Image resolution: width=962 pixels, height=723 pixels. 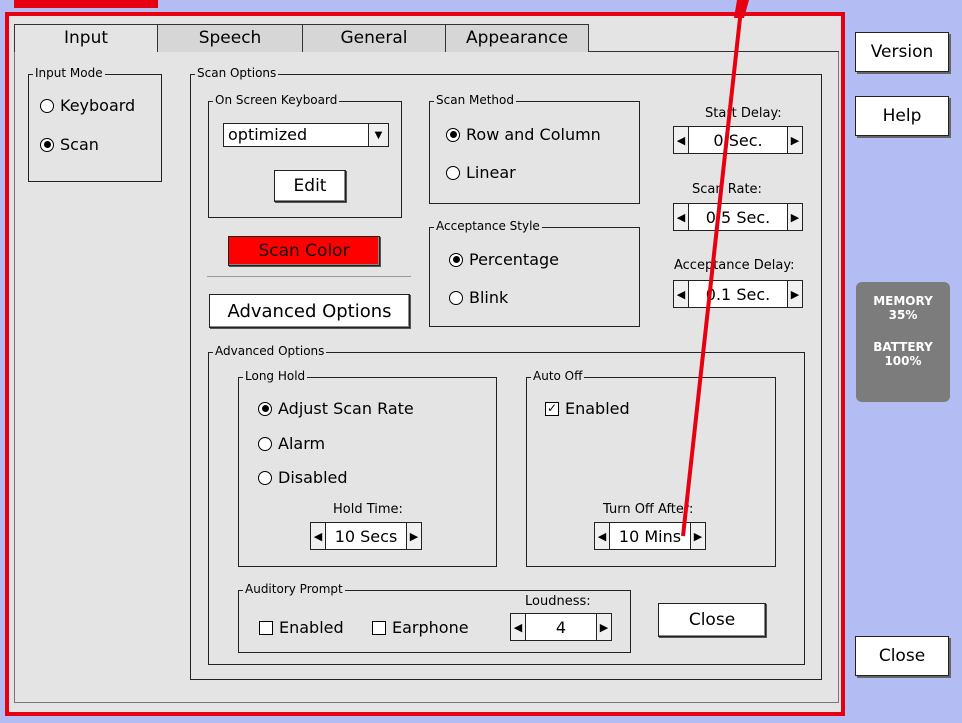 I want to click on annotation-arrow-head, so click(x=741, y=9).